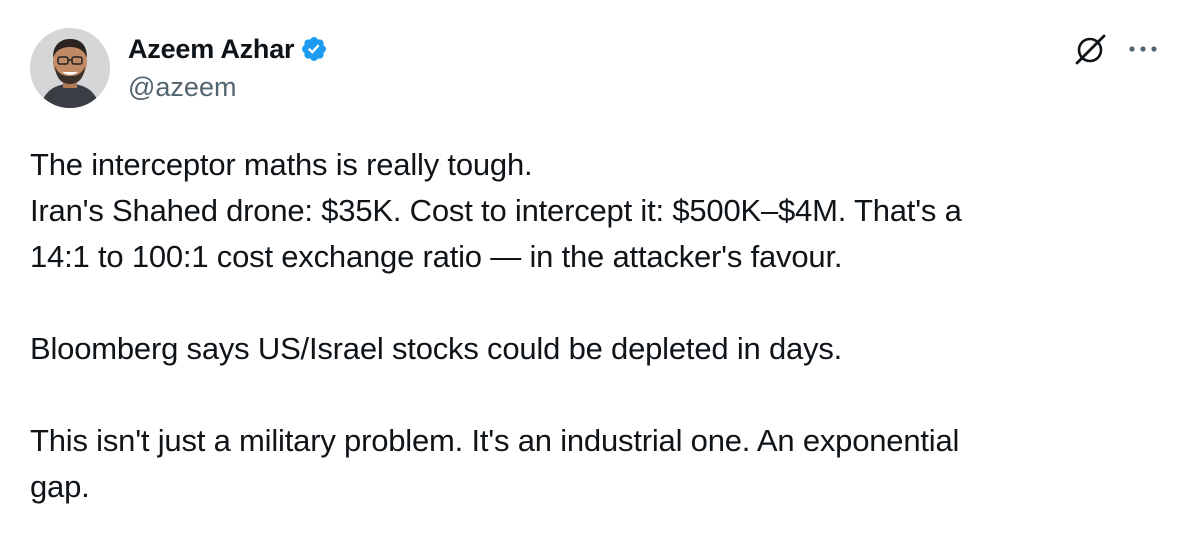 The image size is (1190, 556). I want to click on author-handle: @azeem, so click(182, 87).